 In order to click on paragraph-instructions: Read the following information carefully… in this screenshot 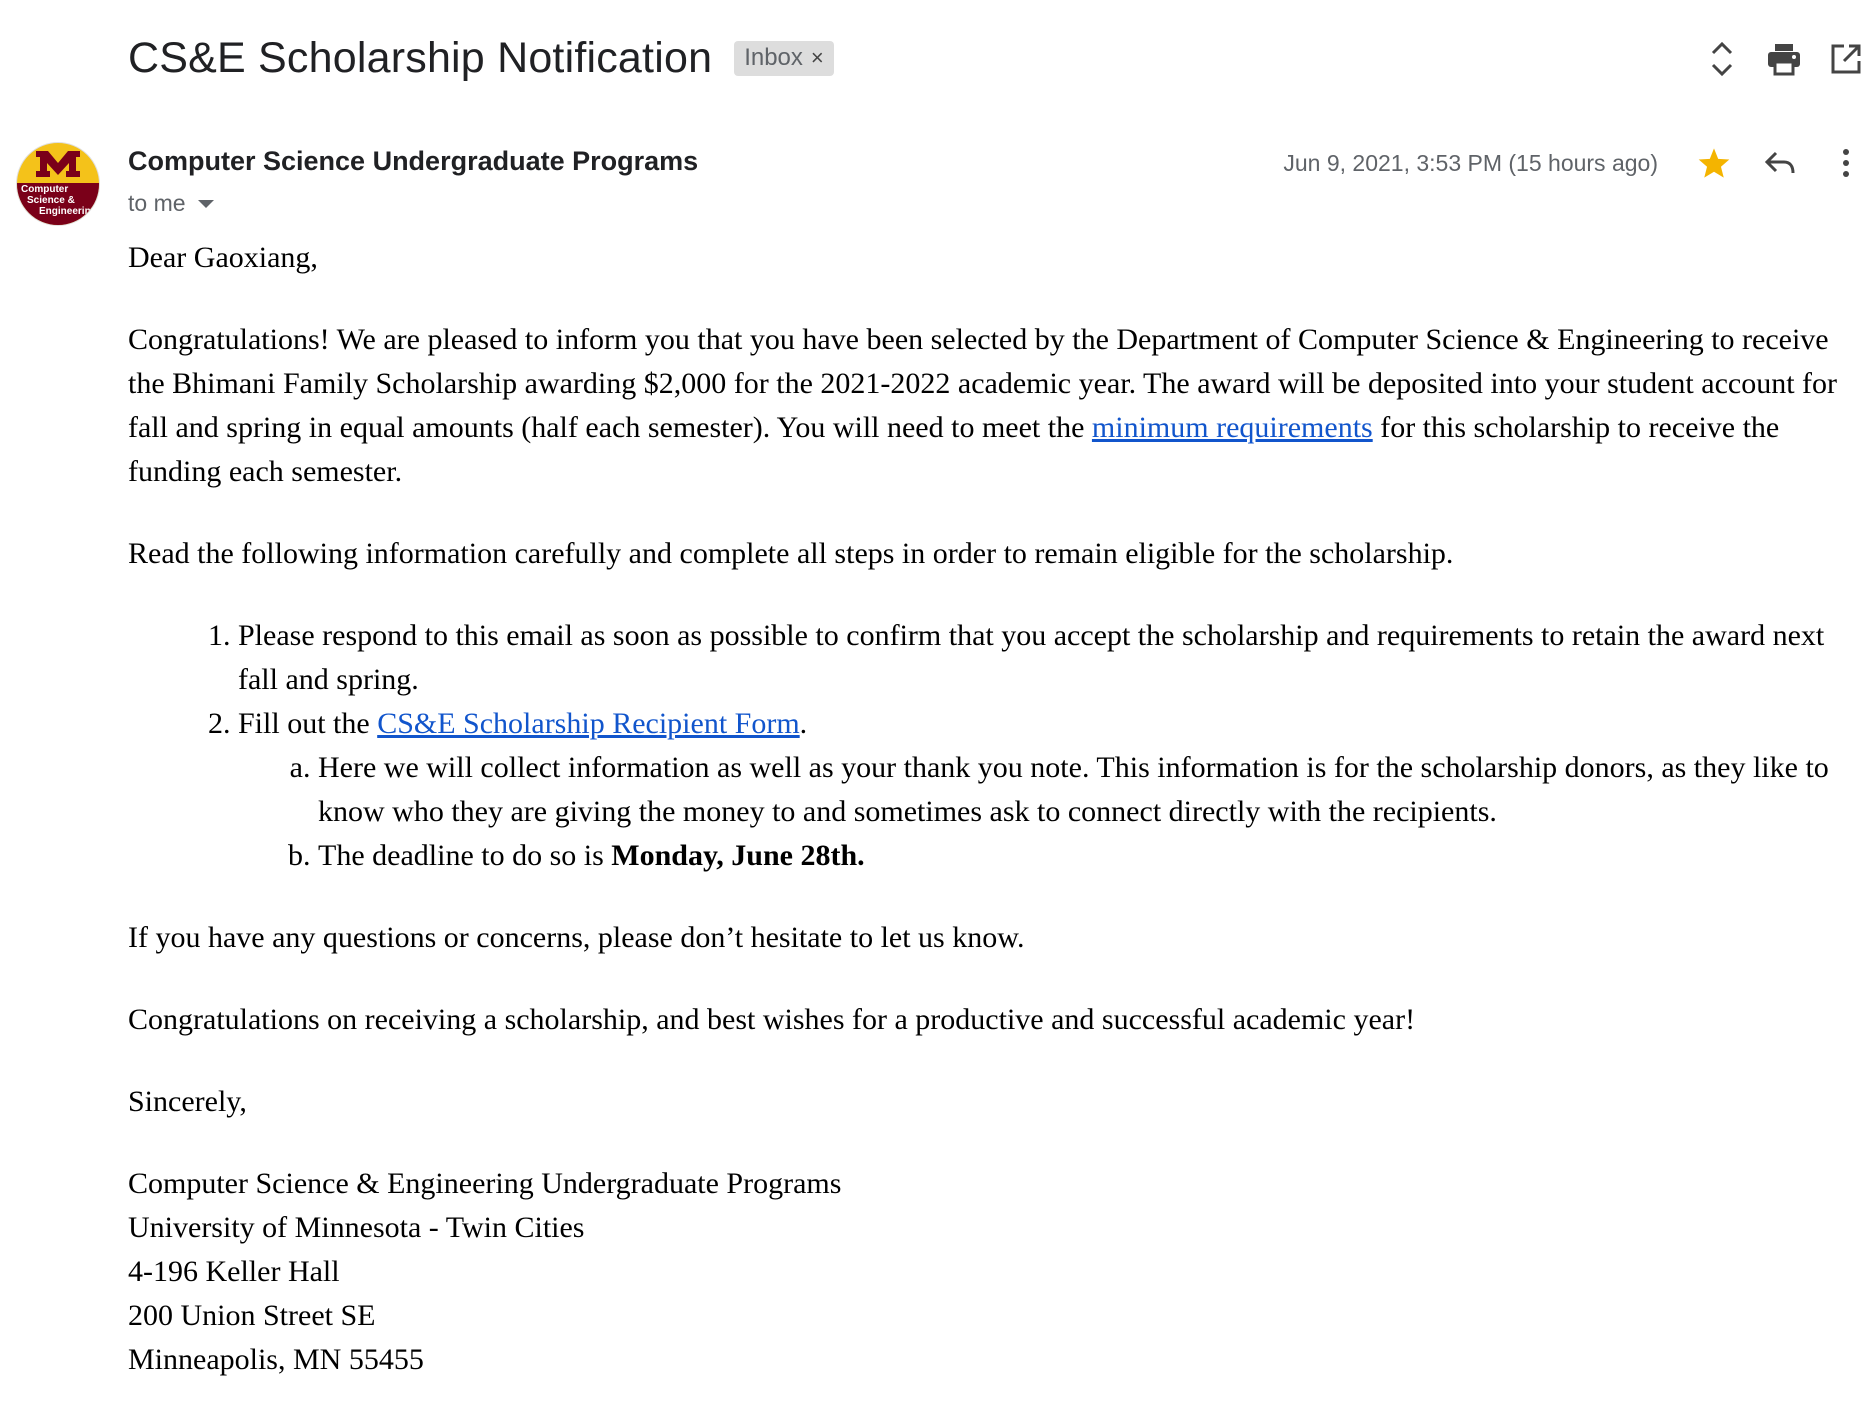, I will do `click(791, 553)`.